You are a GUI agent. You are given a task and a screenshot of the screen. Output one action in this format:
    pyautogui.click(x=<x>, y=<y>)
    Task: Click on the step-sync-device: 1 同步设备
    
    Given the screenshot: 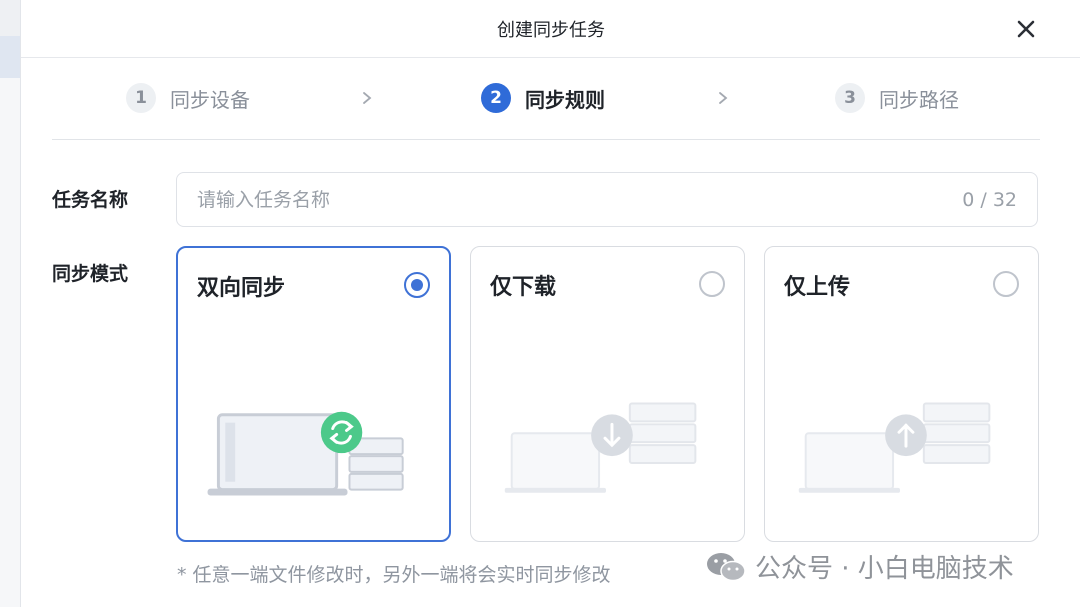 What is the action you would take?
    pyautogui.click(x=188, y=98)
    